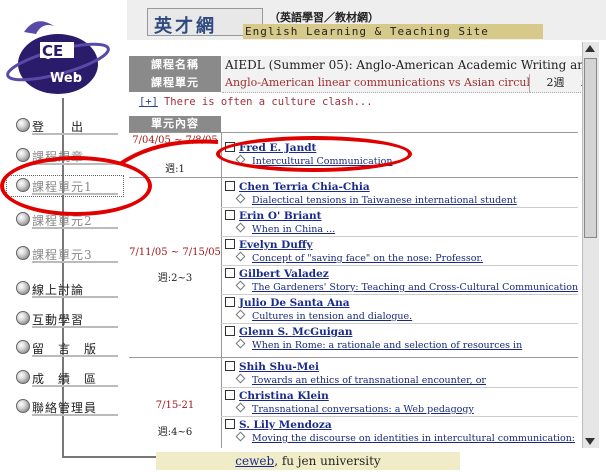 The width and height of the screenshot is (606, 472). Describe the element at coordinates (295, 332) in the screenshot. I see `author-link: Glenn S. McGuigan` at that location.